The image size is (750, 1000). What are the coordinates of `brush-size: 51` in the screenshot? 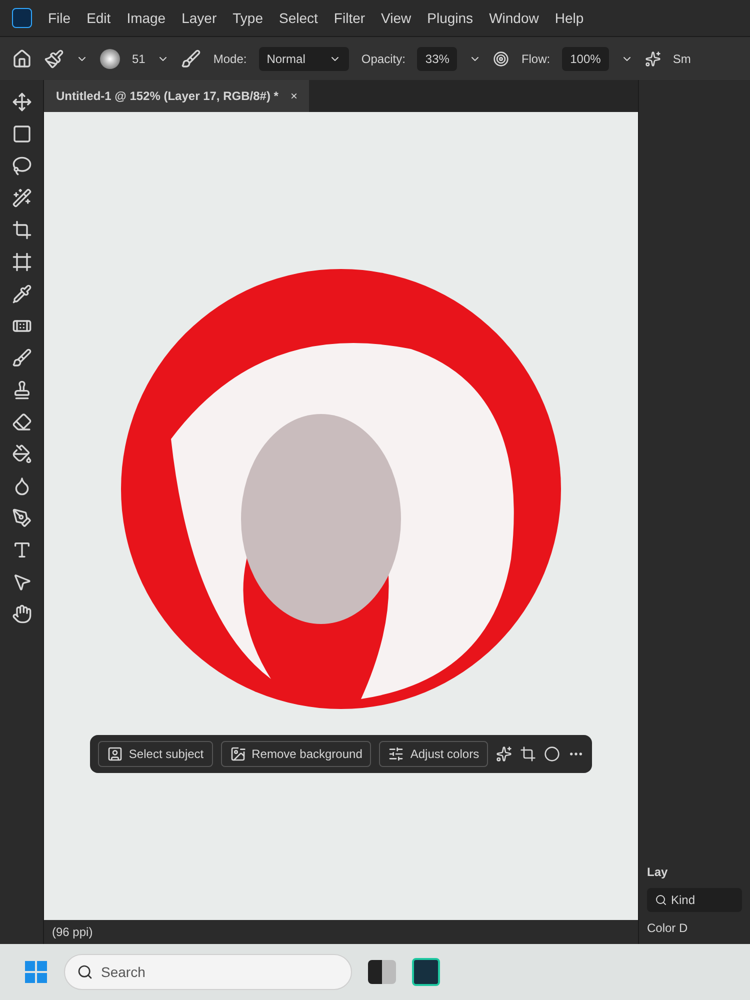 It's located at (139, 58).